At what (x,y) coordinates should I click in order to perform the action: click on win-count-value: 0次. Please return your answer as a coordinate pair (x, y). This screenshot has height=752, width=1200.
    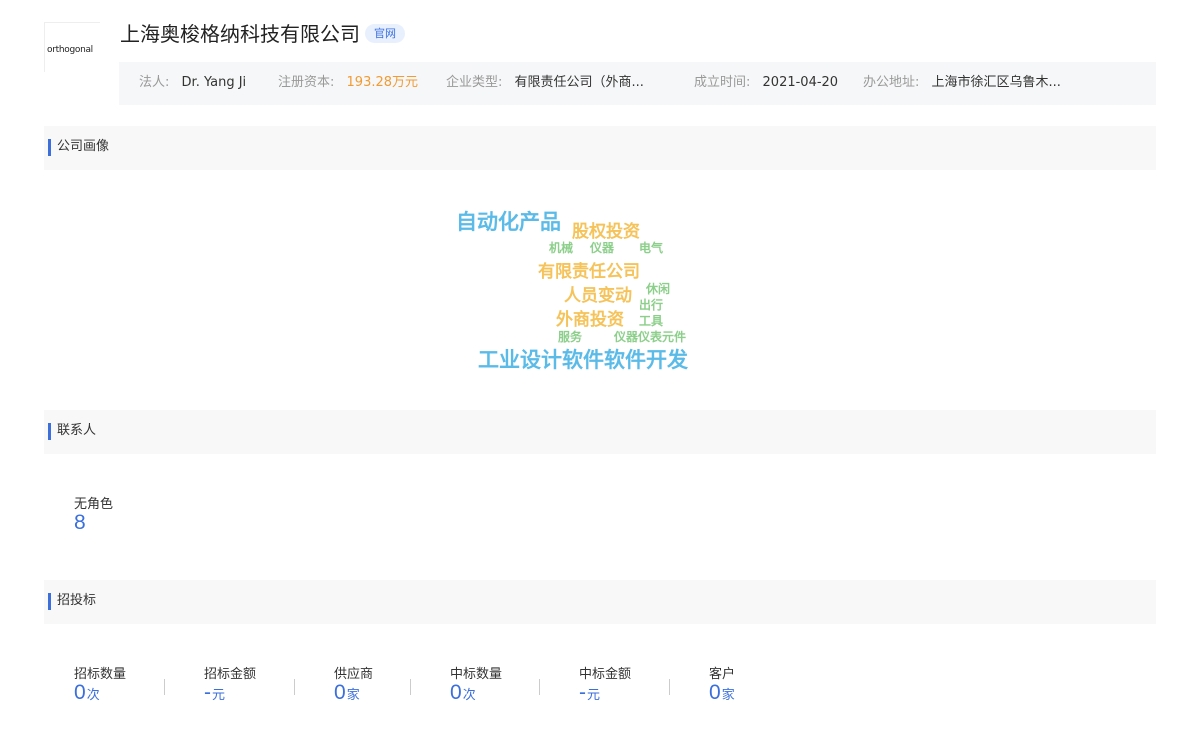
    Looking at the image, I should click on (463, 693).